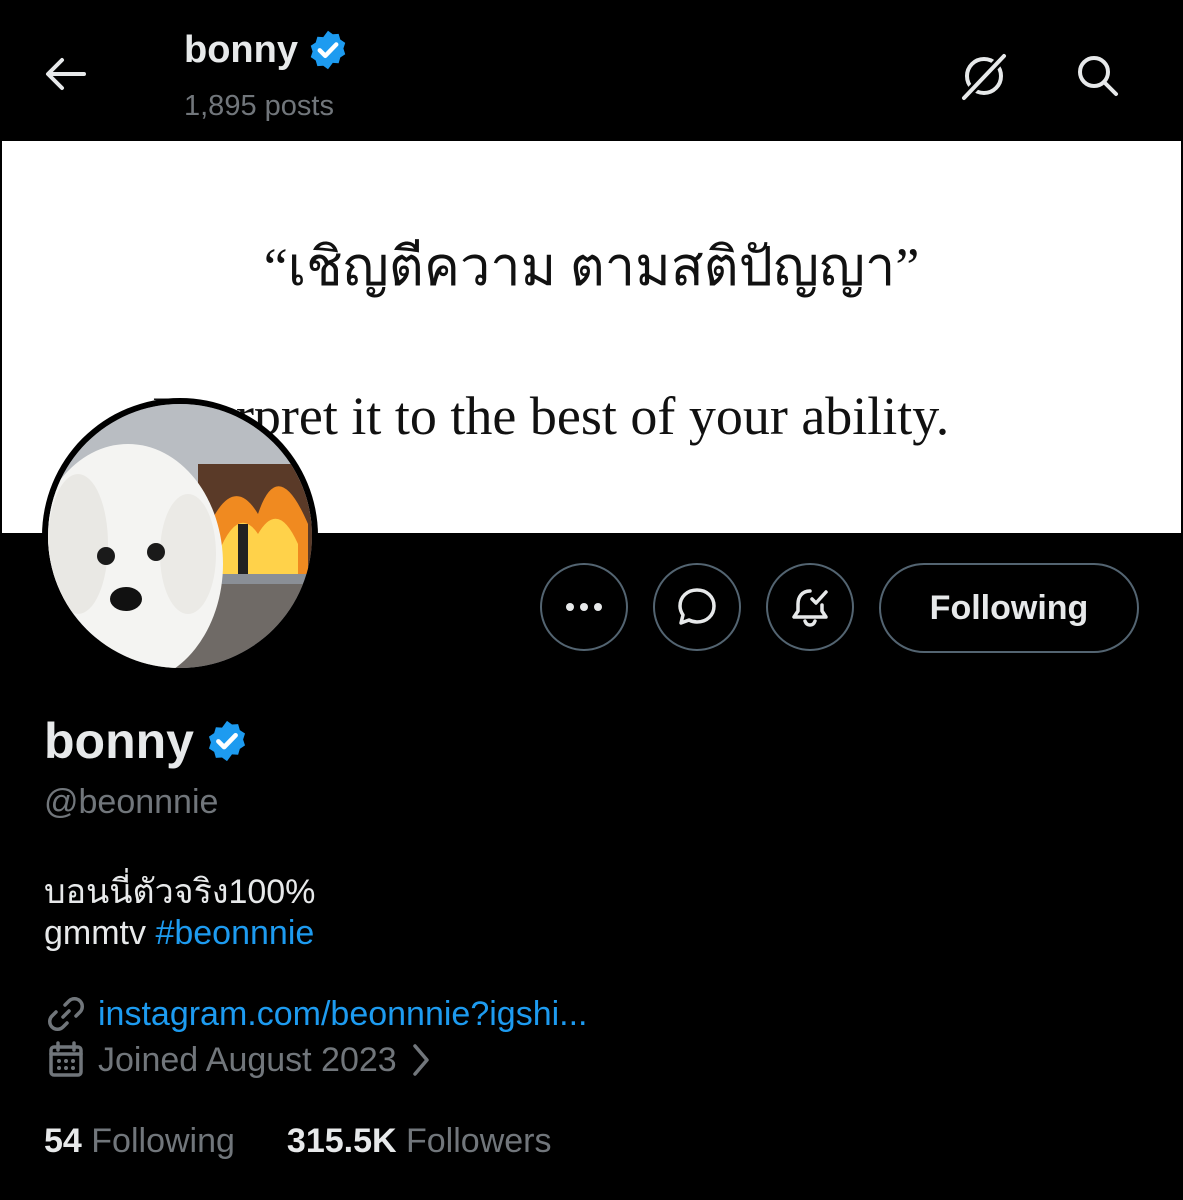  What do you see at coordinates (247, 1059) in the screenshot?
I see `joined-date: Joined August 2023` at bounding box center [247, 1059].